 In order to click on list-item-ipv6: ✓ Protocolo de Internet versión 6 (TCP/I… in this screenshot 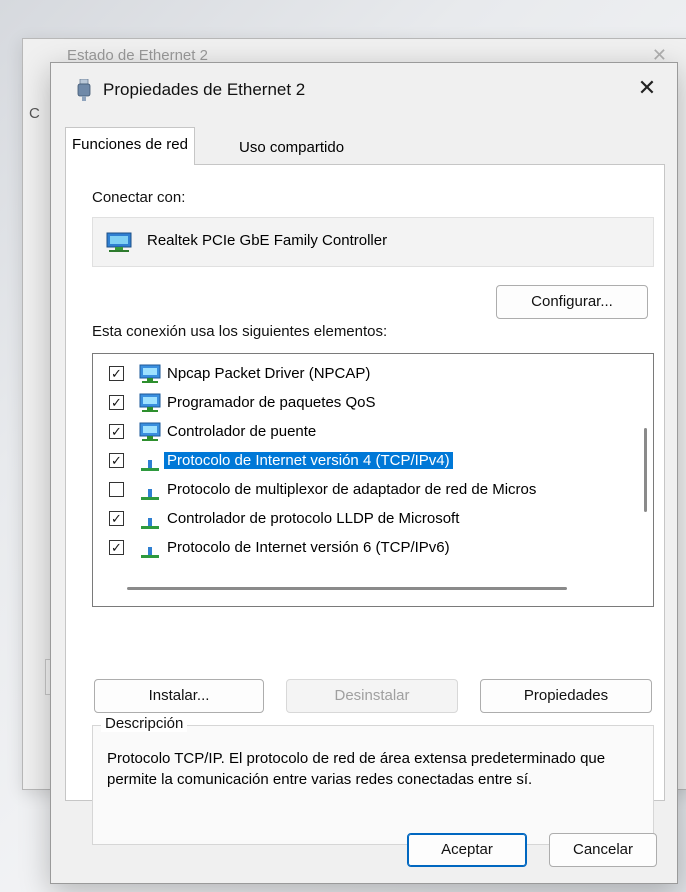, I will do `click(358, 549)`.